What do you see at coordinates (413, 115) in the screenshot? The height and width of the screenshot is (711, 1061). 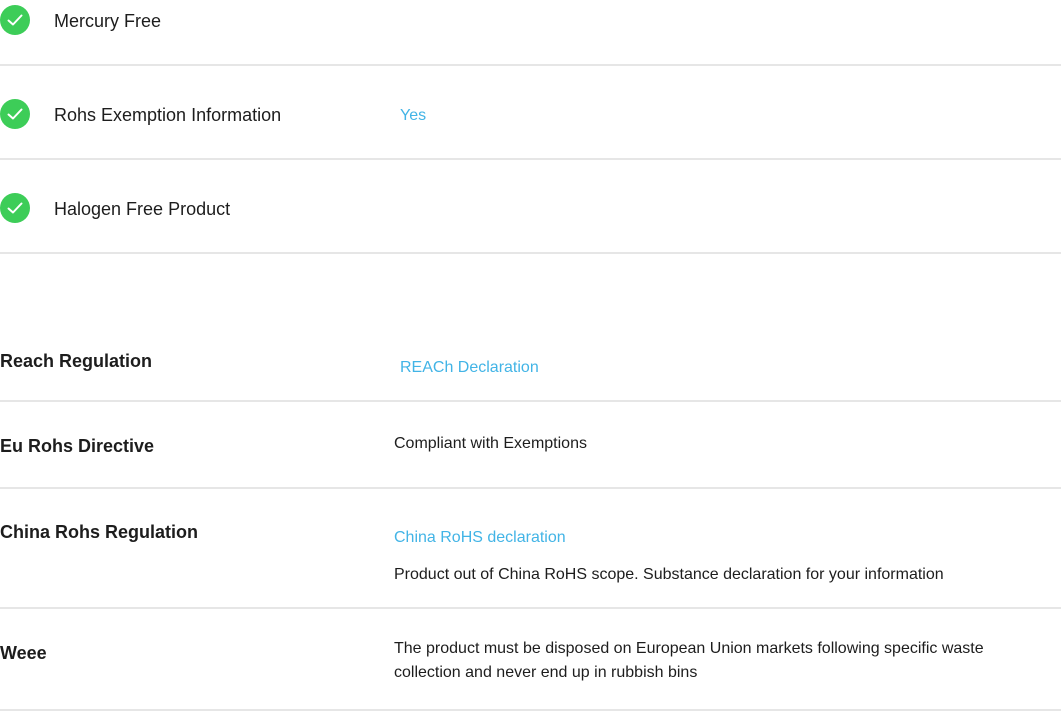 I see `rohs-exemption-value: Yes` at bounding box center [413, 115].